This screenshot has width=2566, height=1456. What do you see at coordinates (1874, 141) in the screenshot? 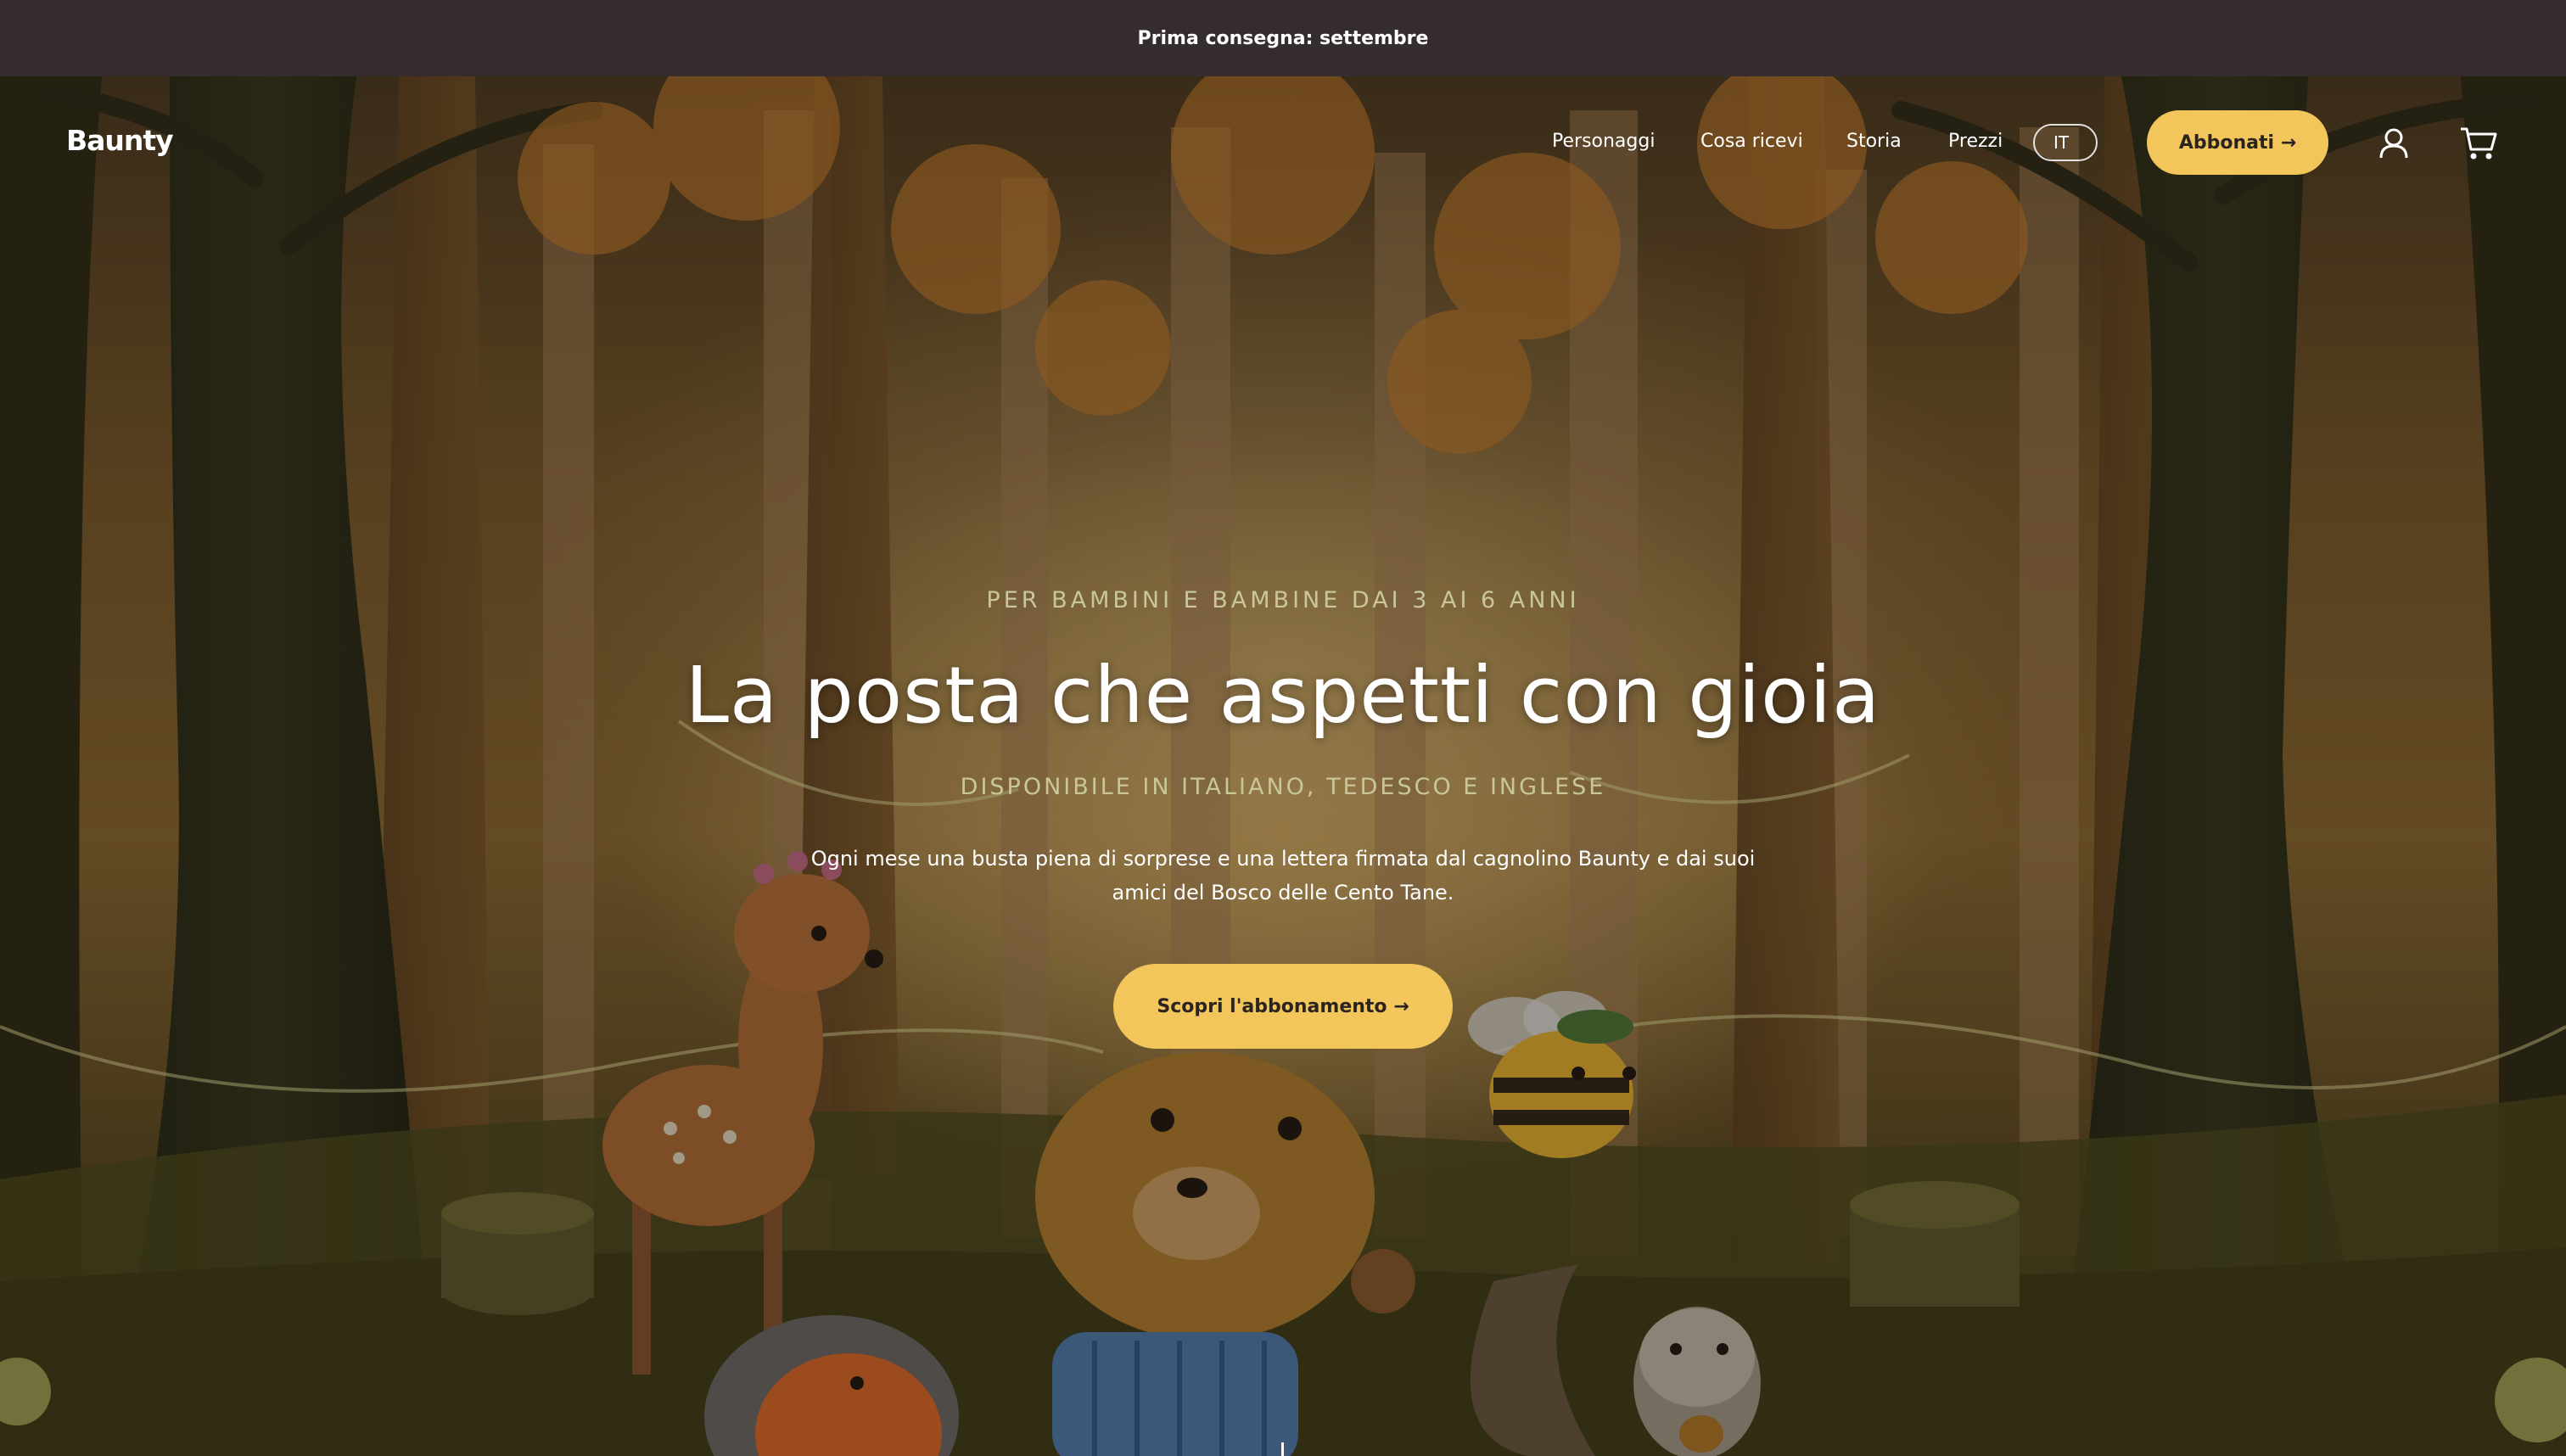
I see `nav-link-storia: Storia` at bounding box center [1874, 141].